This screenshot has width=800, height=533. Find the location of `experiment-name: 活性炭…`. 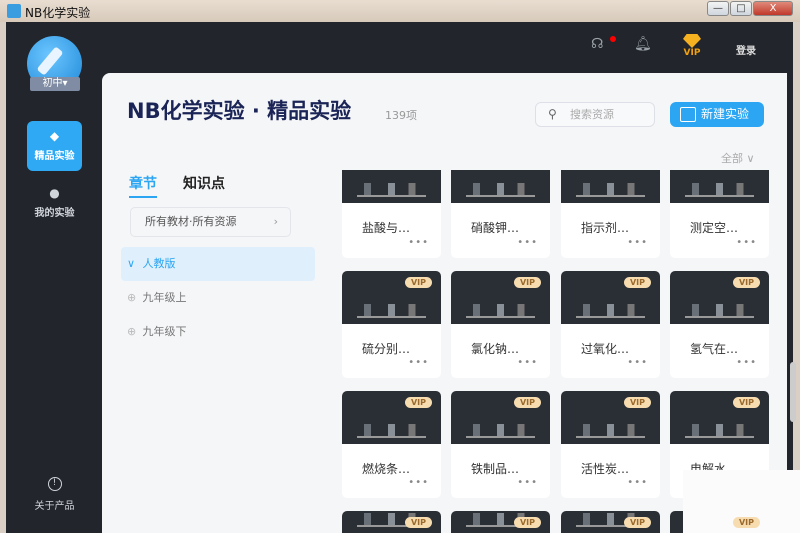

experiment-name: 活性炭… is located at coordinates (605, 469).